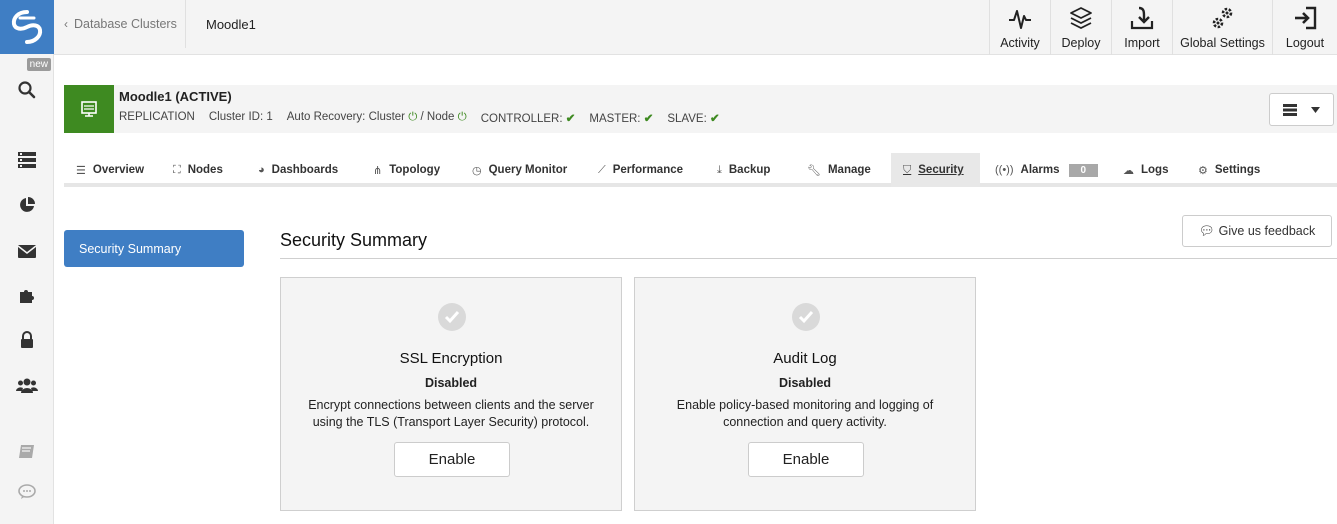 The width and height of the screenshot is (1337, 524). Describe the element at coordinates (907, 169) in the screenshot. I see `shield-icon: ⛉` at that location.